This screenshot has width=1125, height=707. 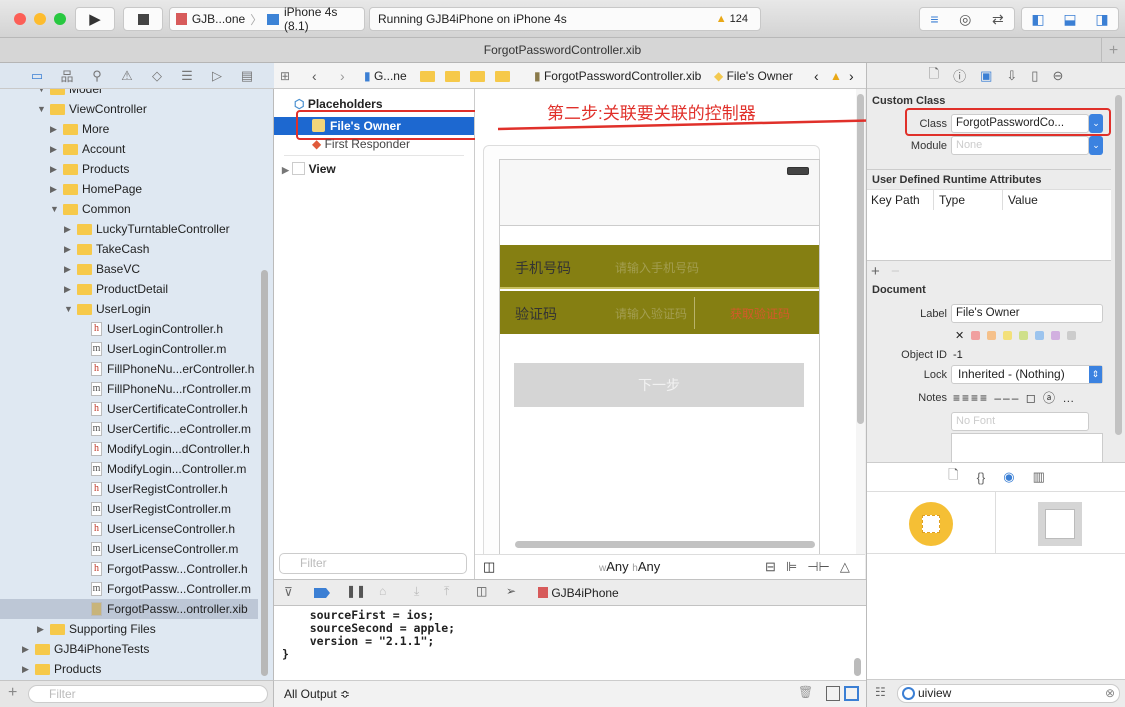 I want to click on pin-icon: ⊣⊢, so click(x=818, y=567).